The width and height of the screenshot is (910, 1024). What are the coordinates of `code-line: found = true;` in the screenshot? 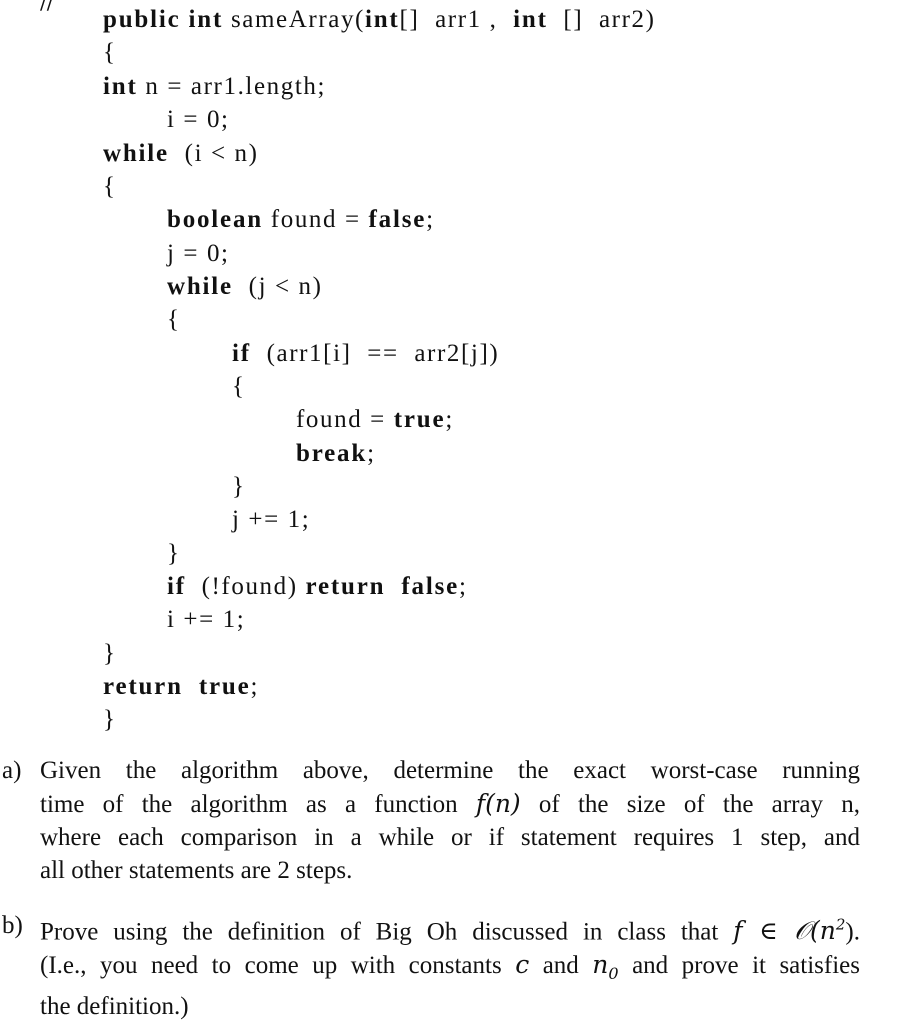 It's located at (375, 419).